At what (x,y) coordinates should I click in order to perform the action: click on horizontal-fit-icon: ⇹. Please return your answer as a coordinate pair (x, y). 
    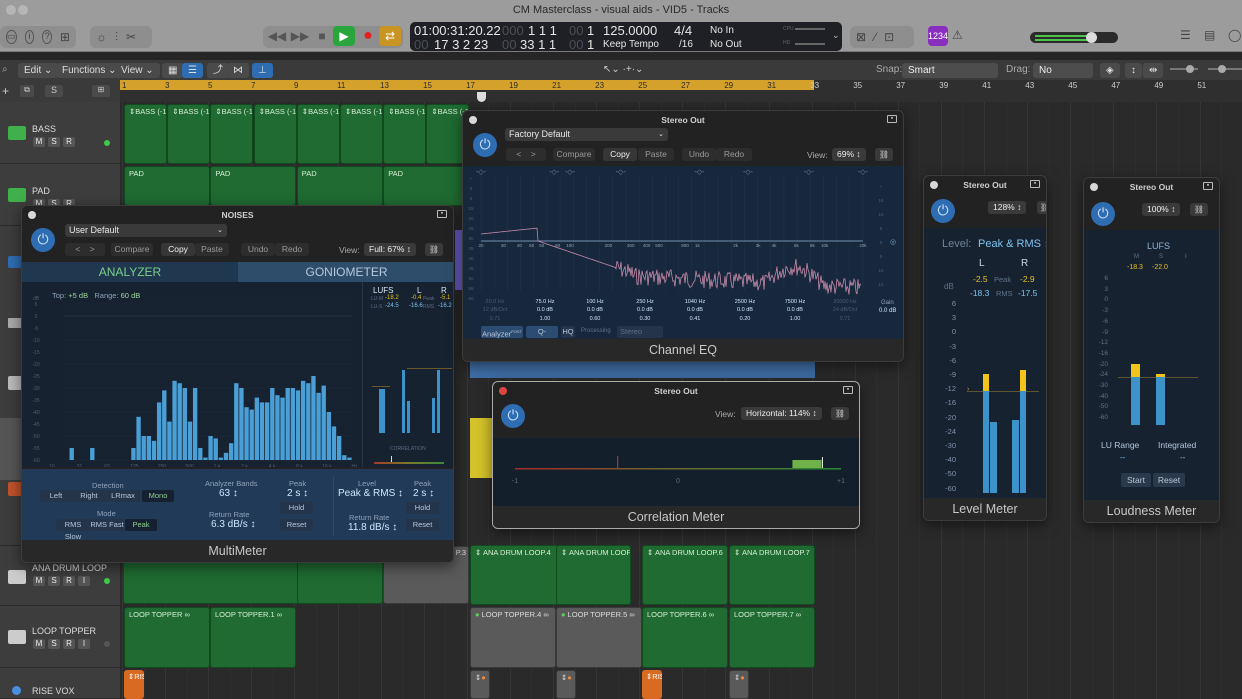
    Looking at the image, I should click on (1153, 70).